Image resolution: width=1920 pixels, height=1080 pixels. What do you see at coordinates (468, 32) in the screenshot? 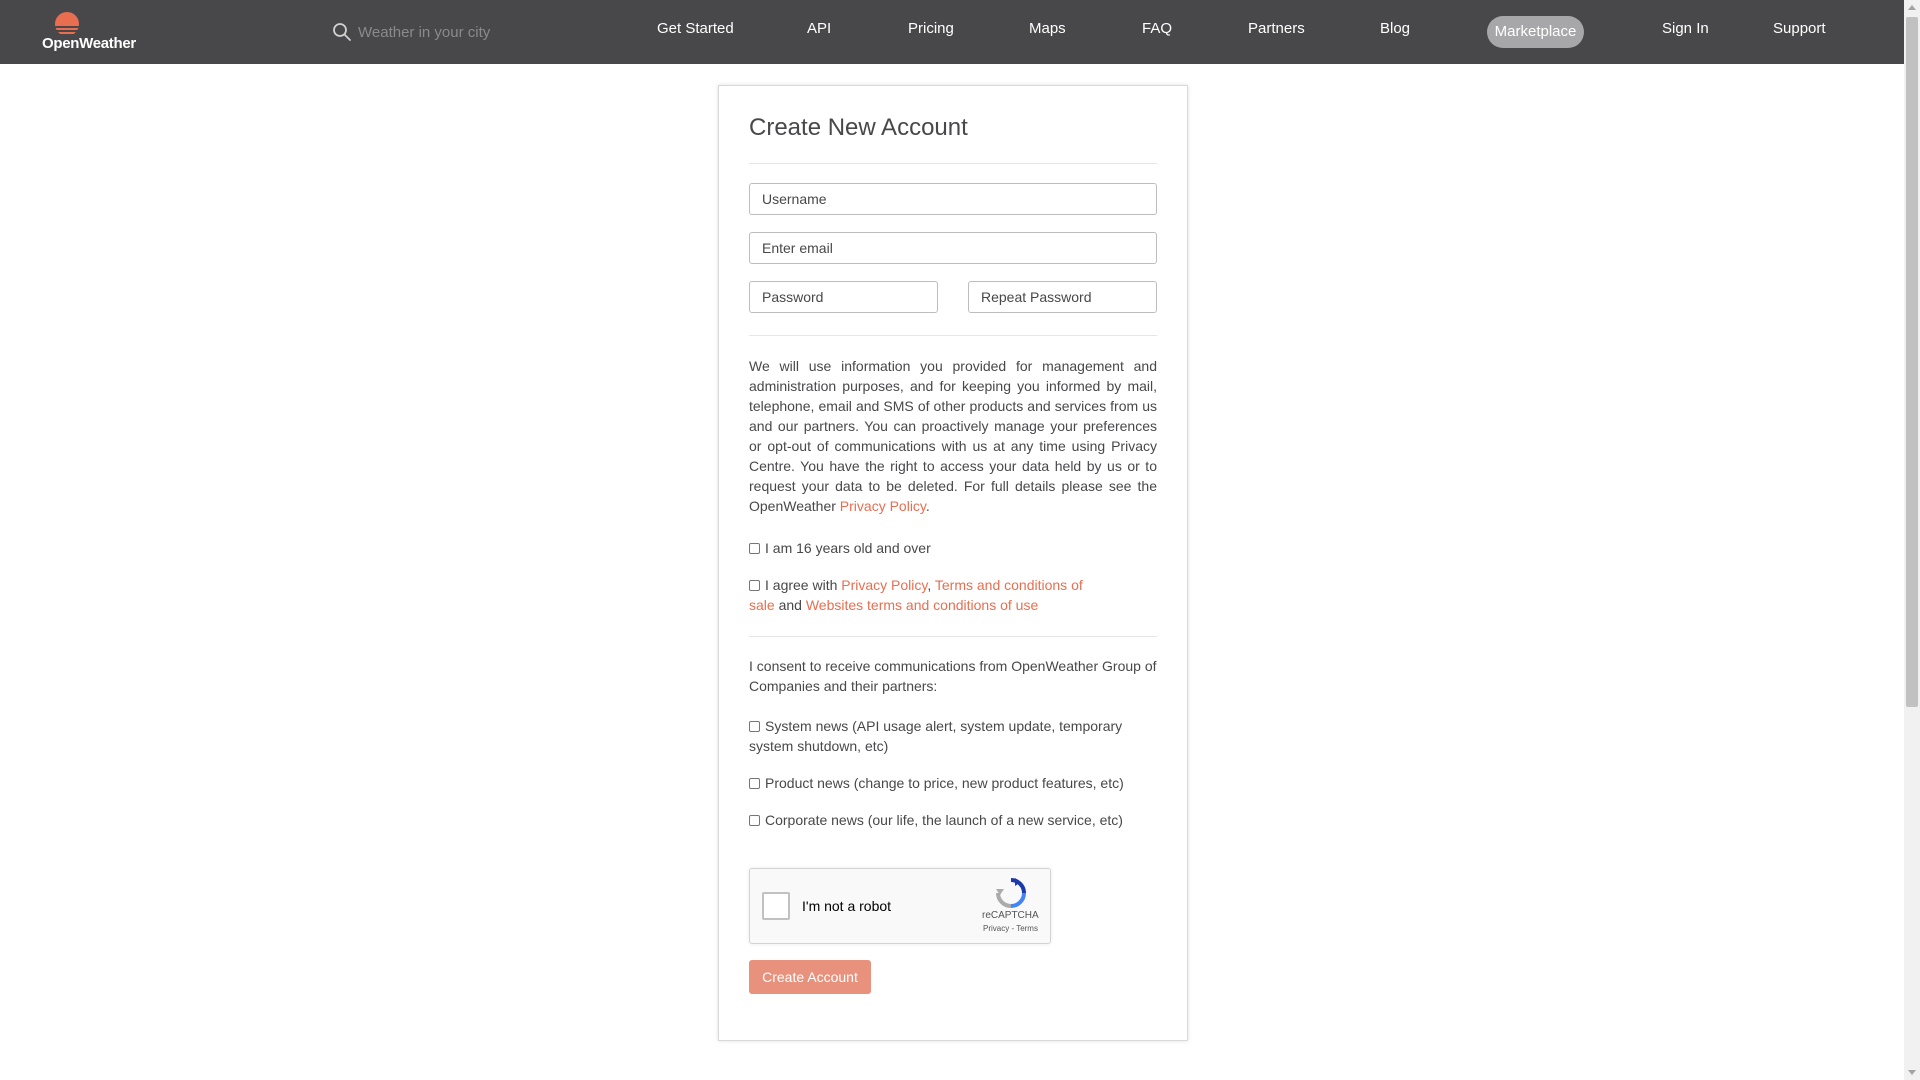
I see `city-search-input` at bounding box center [468, 32].